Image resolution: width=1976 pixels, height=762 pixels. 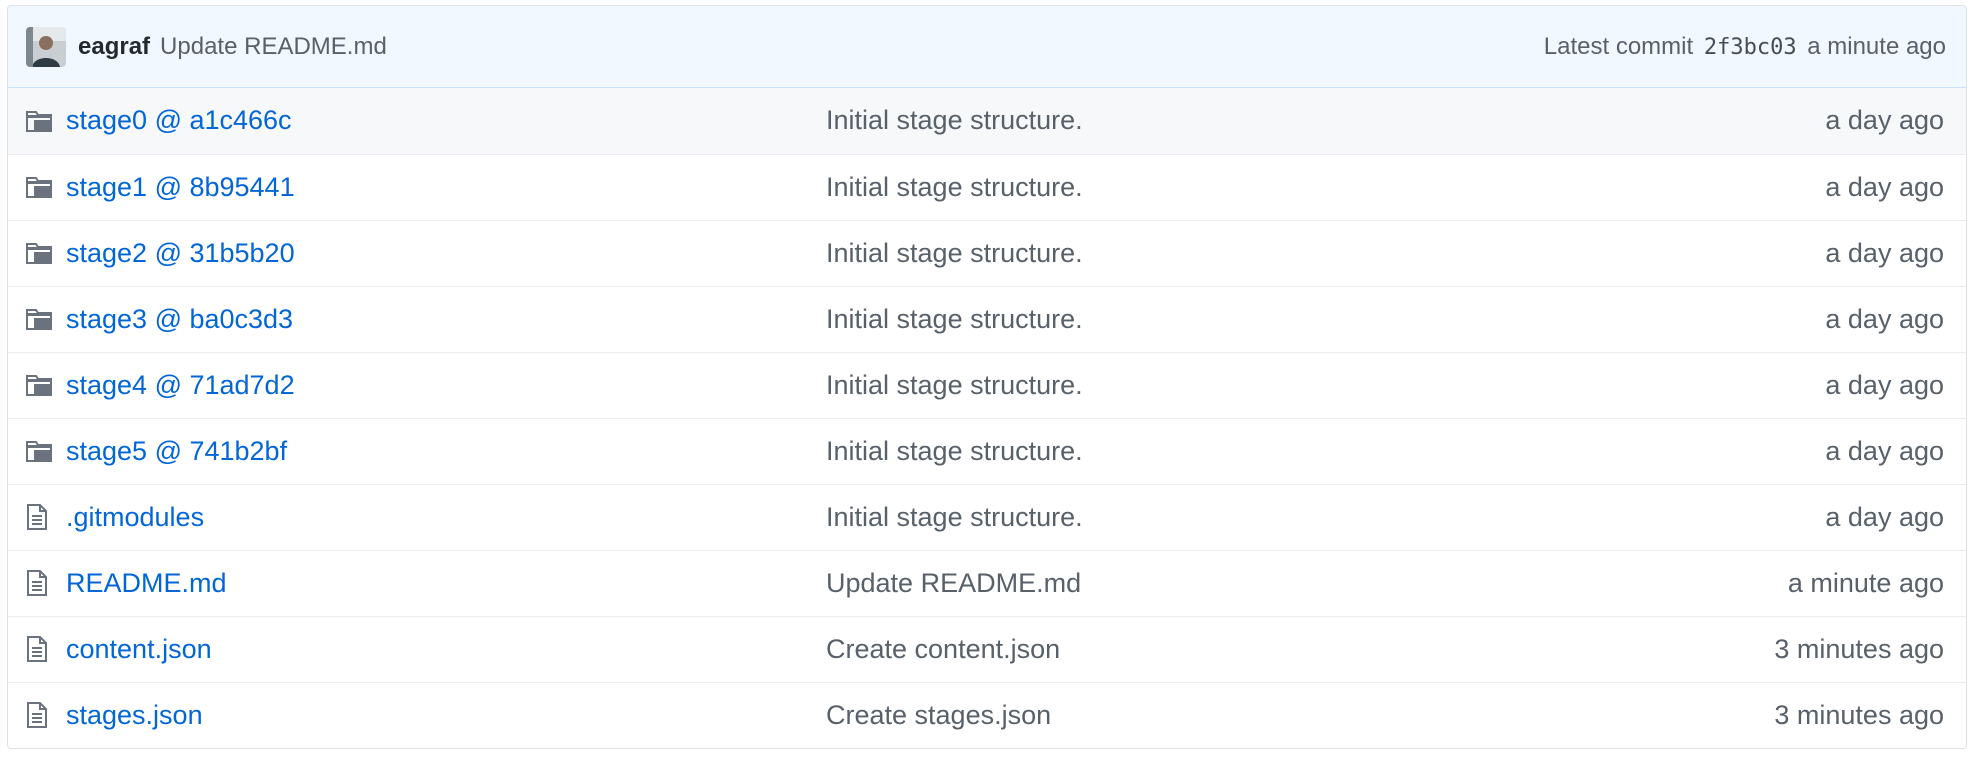 What do you see at coordinates (446, 582) in the screenshot?
I see `file-name-cell: README.md` at bounding box center [446, 582].